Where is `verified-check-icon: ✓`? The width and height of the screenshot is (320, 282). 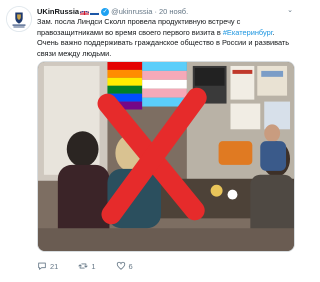
verified-check-icon: ✓ is located at coordinates (105, 12).